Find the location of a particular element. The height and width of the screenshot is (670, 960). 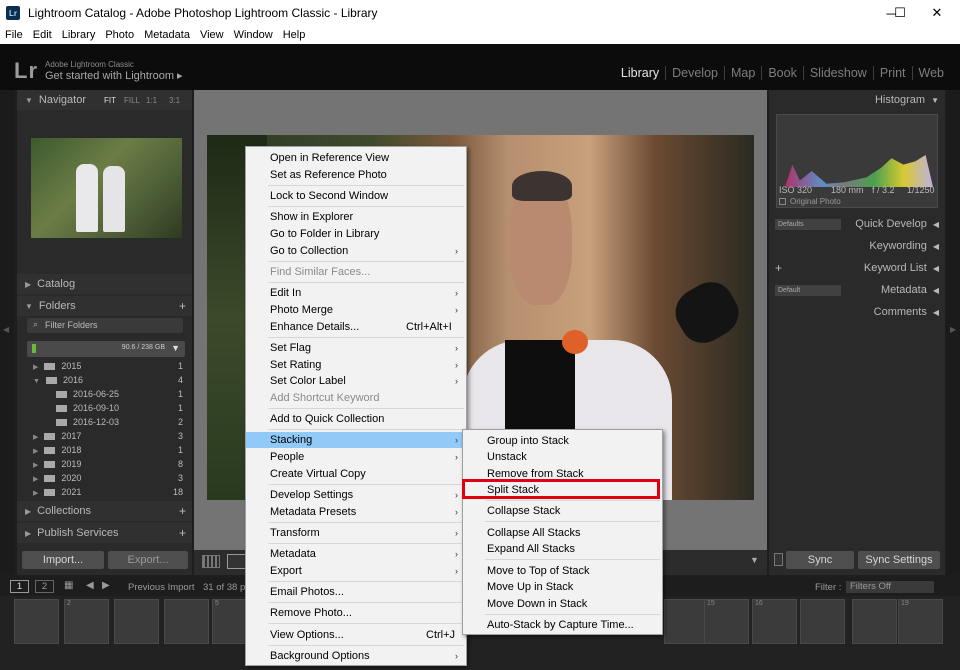

menu-item-enhance-details: Enhance Details... Ctrl+Alt+I is located at coordinates (356, 327).